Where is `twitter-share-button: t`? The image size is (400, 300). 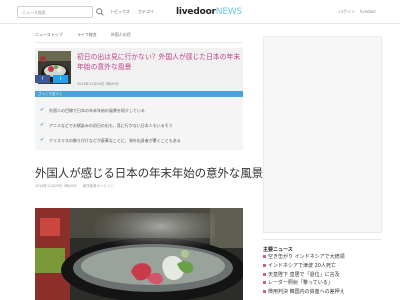
twitter-share-button: t is located at coordinates (60, 79).